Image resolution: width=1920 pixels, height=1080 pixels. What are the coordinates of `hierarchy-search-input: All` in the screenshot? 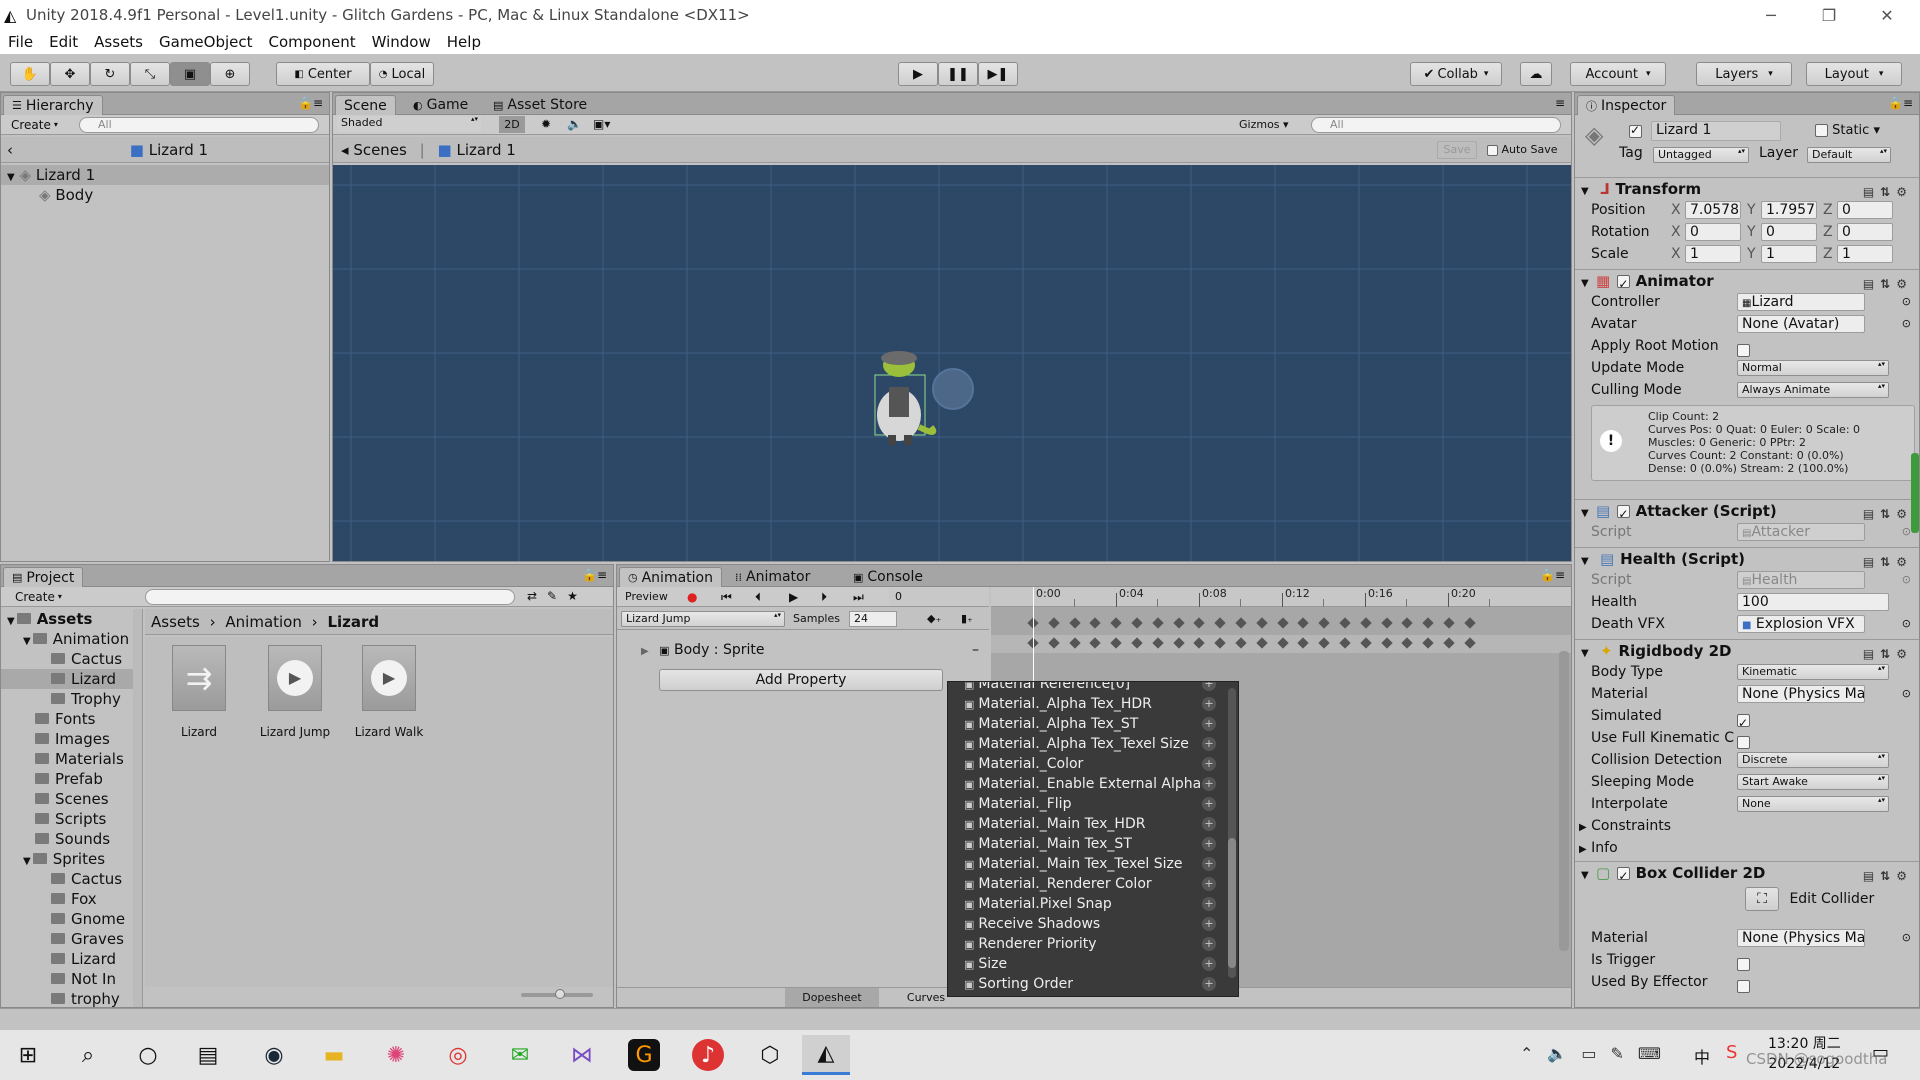 It's located at (199, 125).